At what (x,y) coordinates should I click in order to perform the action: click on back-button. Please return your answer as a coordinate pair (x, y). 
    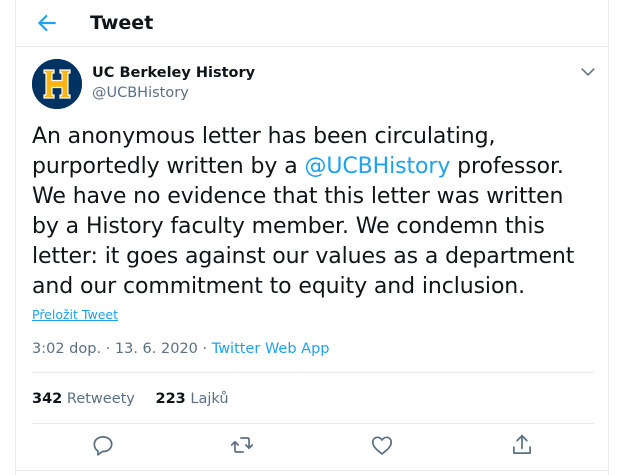
    Looking at the image, I should click on (47, 23).